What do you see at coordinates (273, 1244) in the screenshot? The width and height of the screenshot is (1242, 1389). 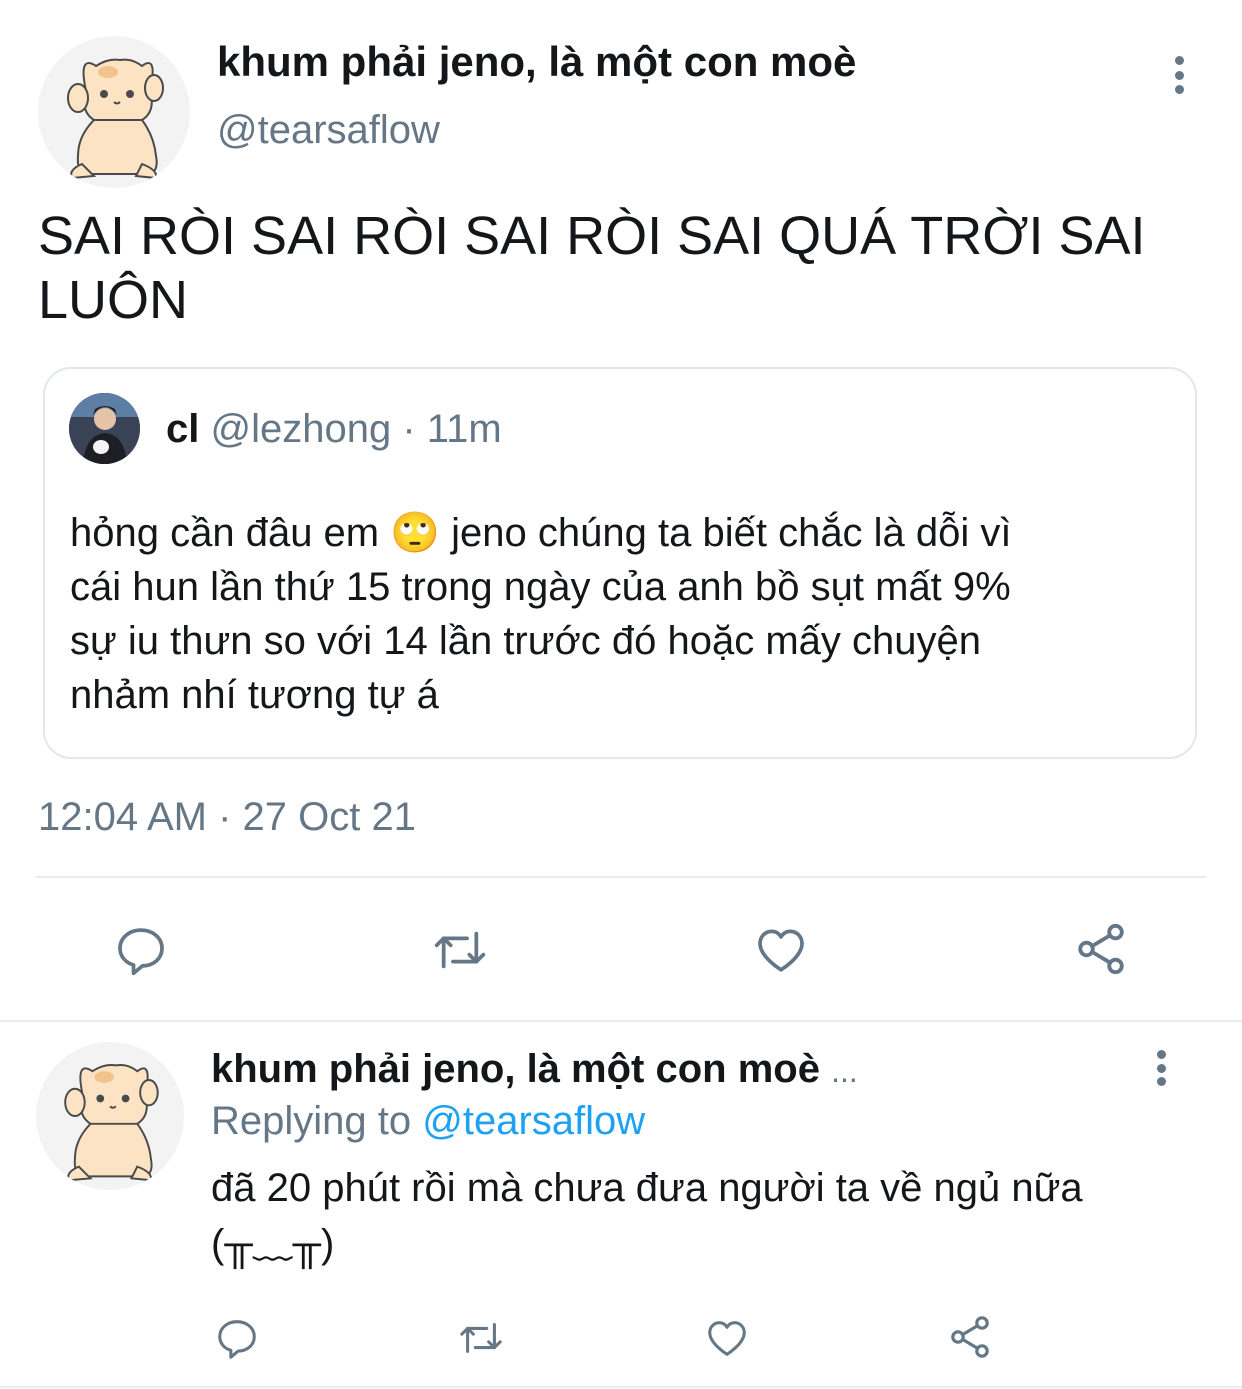 I see `reply-text-line: (╥﹏╥)` at bounding box center [273, 1244].